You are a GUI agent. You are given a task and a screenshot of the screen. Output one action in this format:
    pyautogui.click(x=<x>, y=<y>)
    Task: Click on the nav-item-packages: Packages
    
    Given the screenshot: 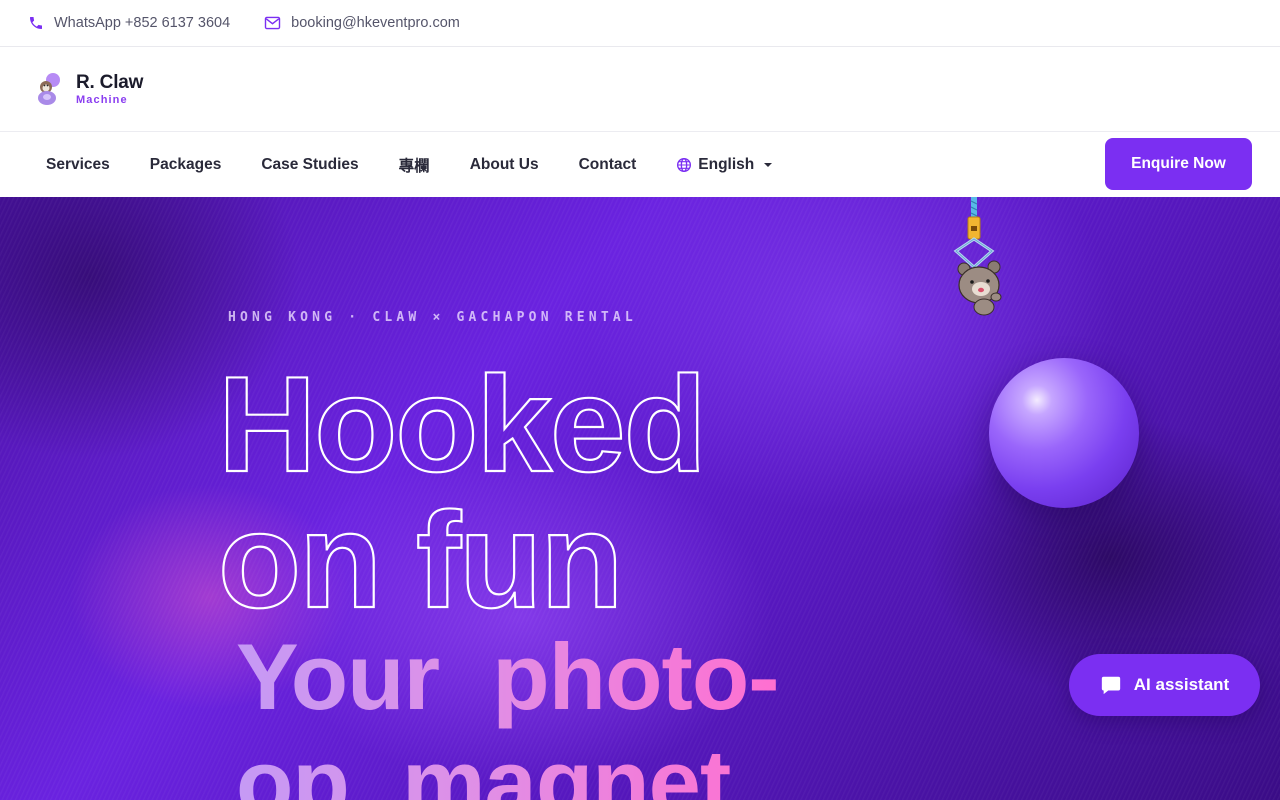 What is the action you would take?
    pyautogui.click(x=186, y=165)
    